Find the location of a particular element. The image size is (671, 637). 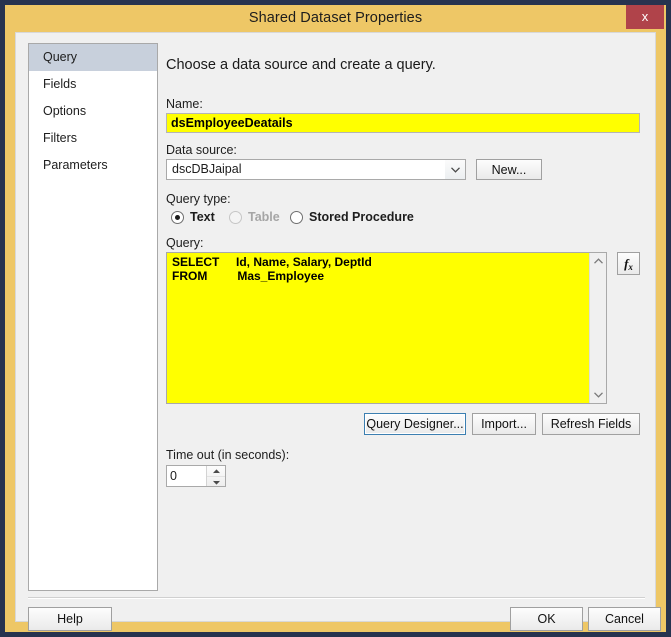

radio-query-type-stored-procedure: Stored Procedure is located at coordinates (352, 217).